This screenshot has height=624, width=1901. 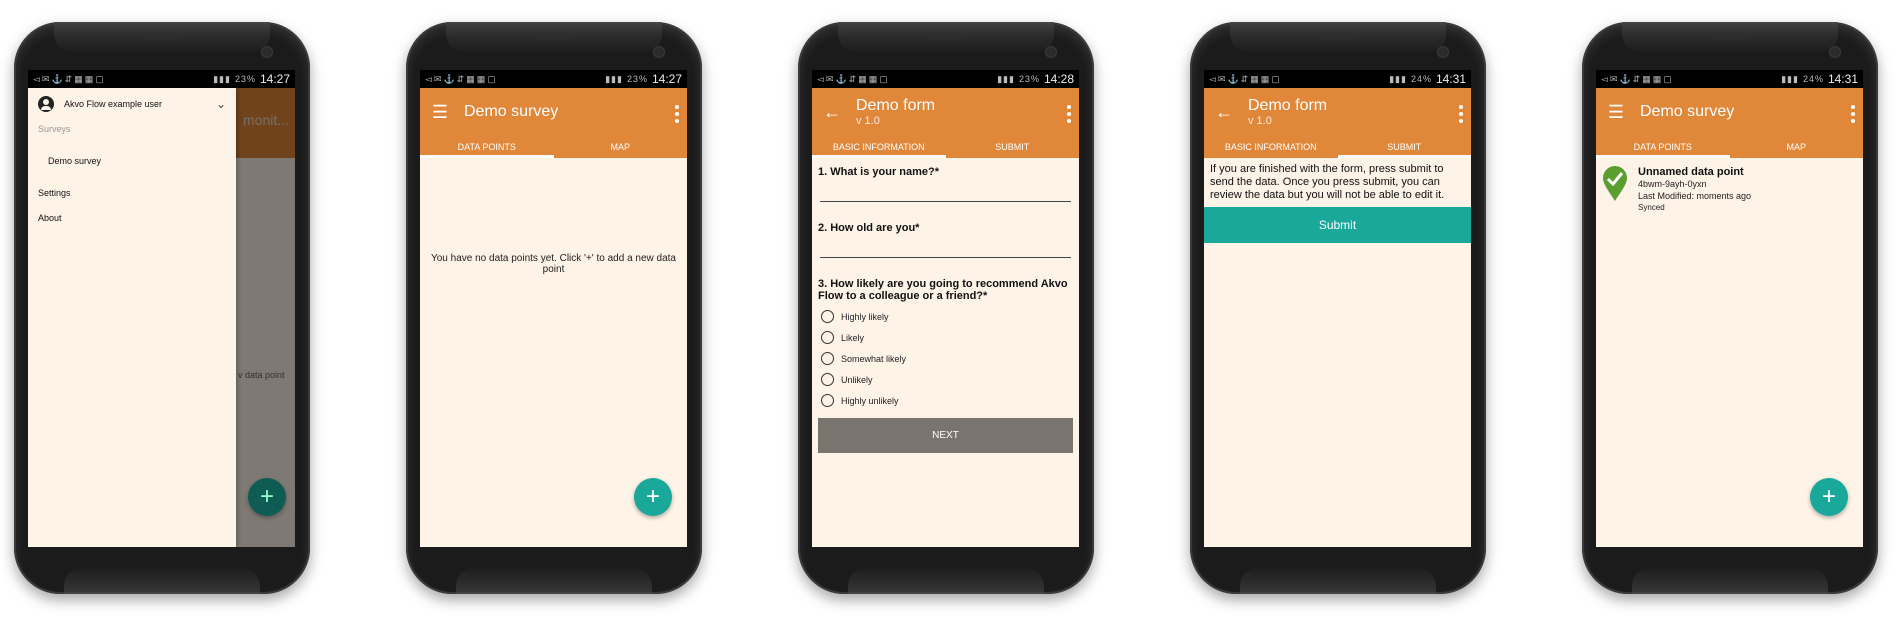 What do you see at coordinates (245, 79) in the screenshot?
I see `battery-level: 23%` at bounding box center [245, 79].